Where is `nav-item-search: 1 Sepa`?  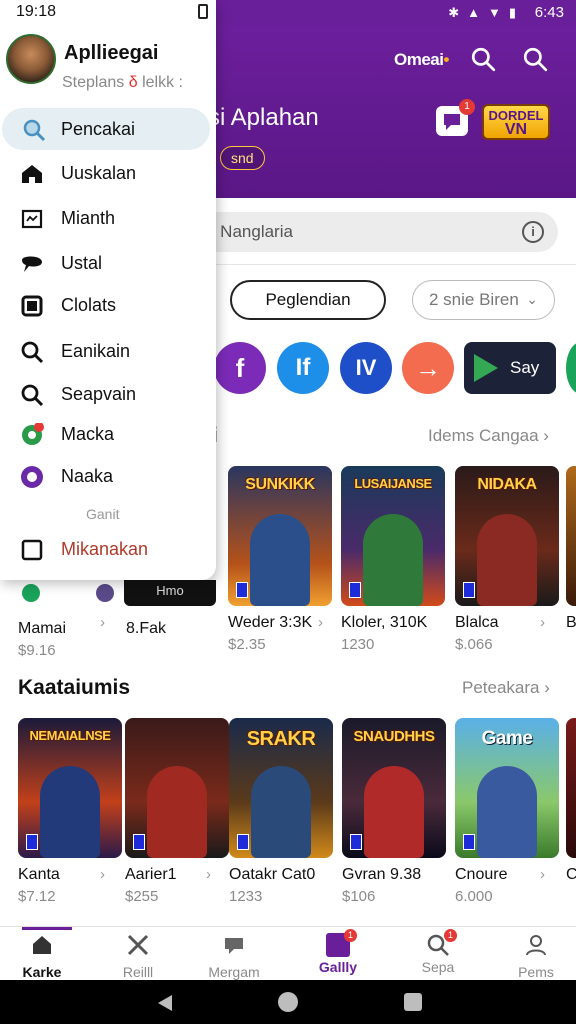
nav-item-search: 1 Sepa is located at coordinates (438, 952).